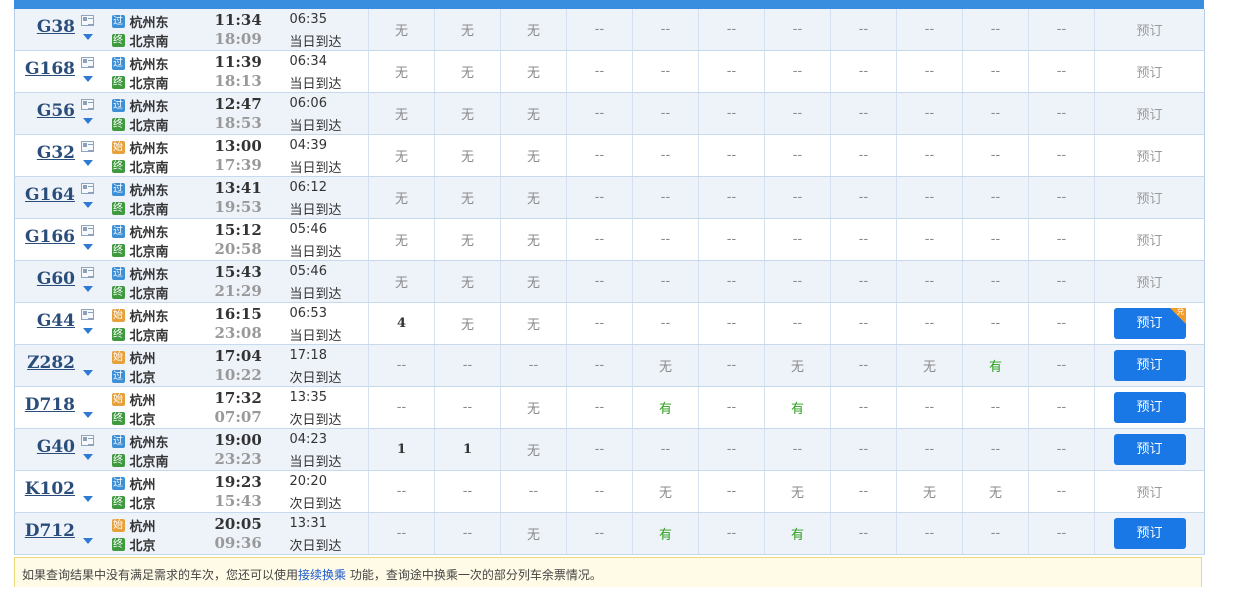 Image resolution: width=1235 pixels, height=592 pixels. I want to click on train-number-link: G40, so click(46, 447).